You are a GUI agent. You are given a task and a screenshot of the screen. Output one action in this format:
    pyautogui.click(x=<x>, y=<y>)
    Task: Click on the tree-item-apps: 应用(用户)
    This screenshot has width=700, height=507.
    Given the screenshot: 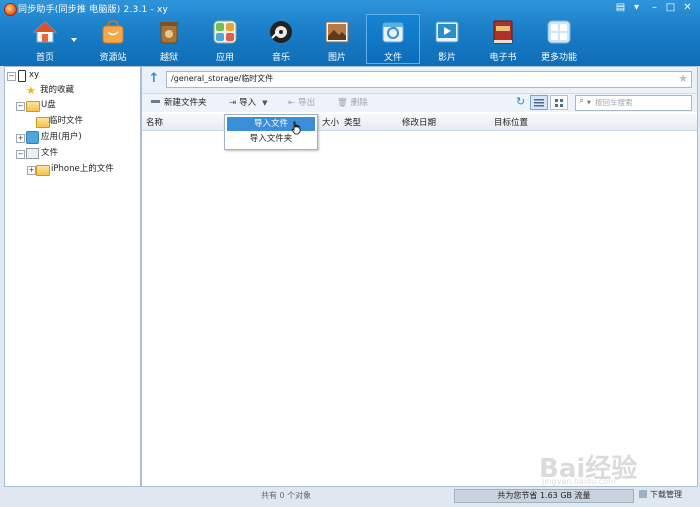 What is the action you would take?
    pyautogui.click(x=61, y=137)
    